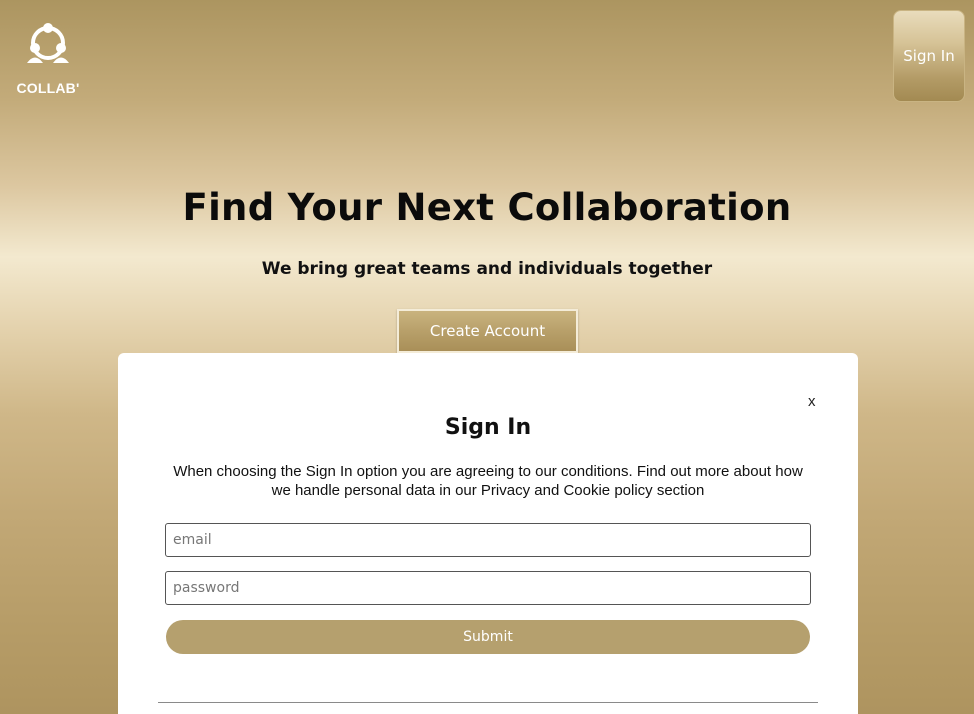 Image resolution: width=974 pixels, height=714 pixels. What do you see at coordinates (488, 588) in the screenshot?
I see `password-field` at bounding box center [488, 588].